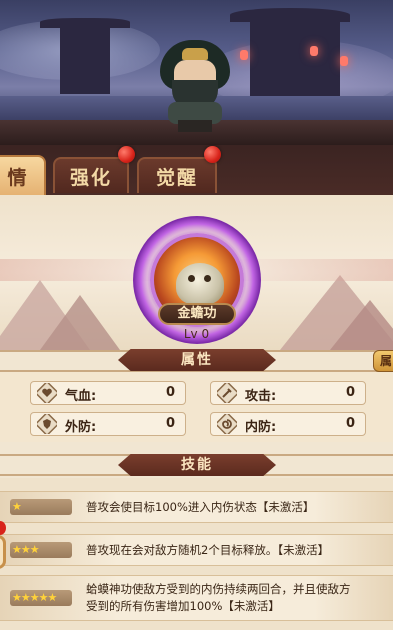  I want to click on hero-character, so click(195, 86).